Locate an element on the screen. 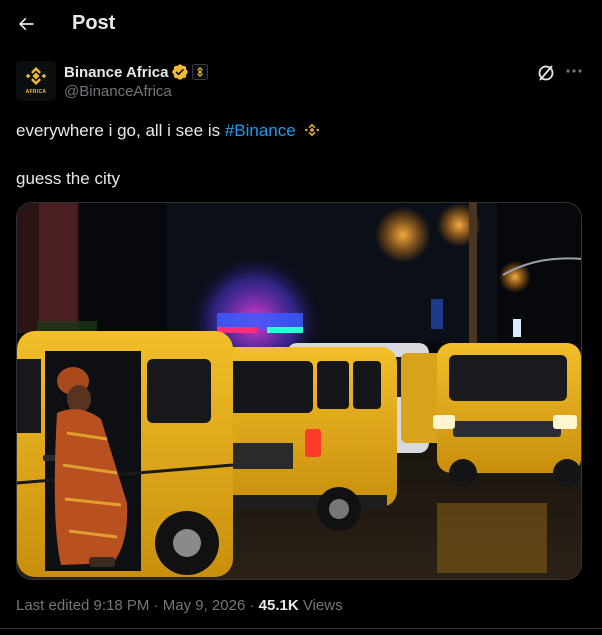 The height and width of the screenshot is (635, 602). divider is located at coordinates (301, 628).